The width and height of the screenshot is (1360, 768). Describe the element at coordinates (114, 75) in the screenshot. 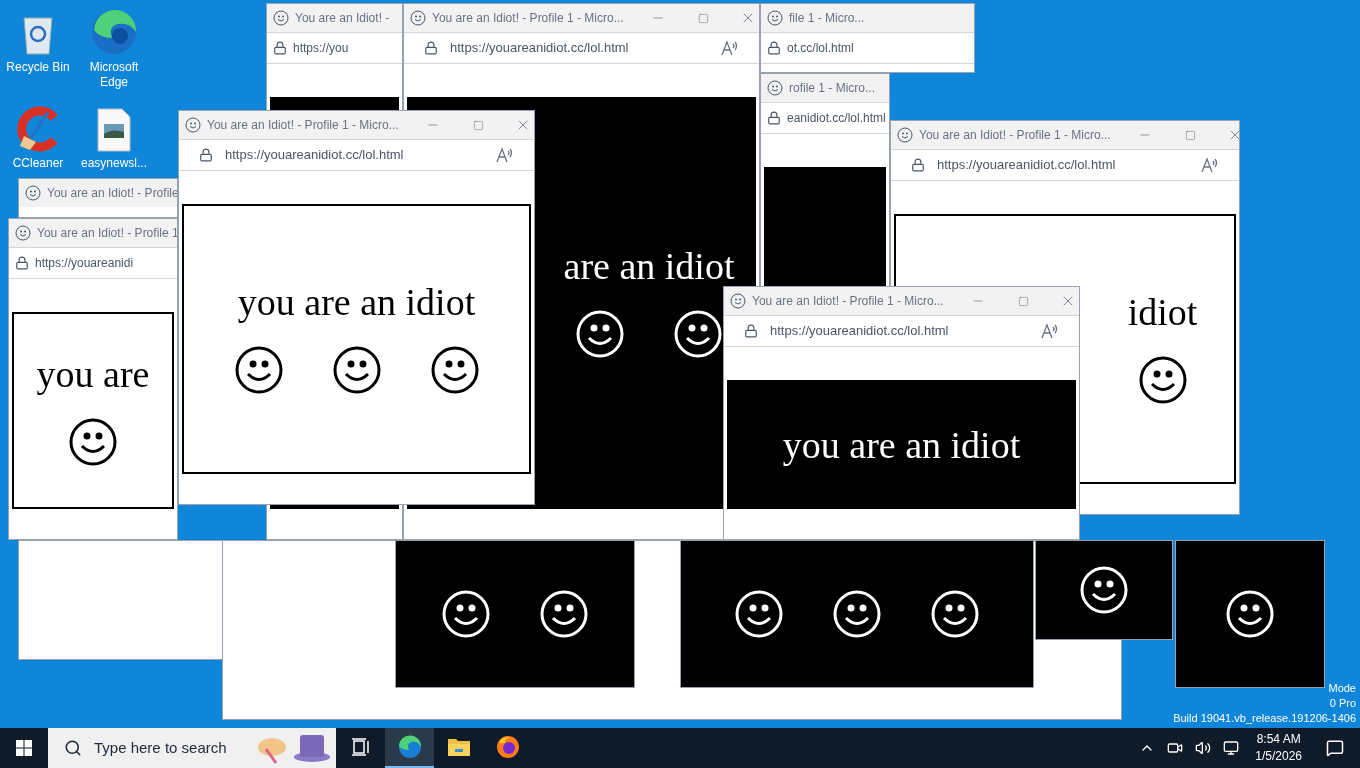

I see `desktop-icon-label: Microsoft Edge` at that location.